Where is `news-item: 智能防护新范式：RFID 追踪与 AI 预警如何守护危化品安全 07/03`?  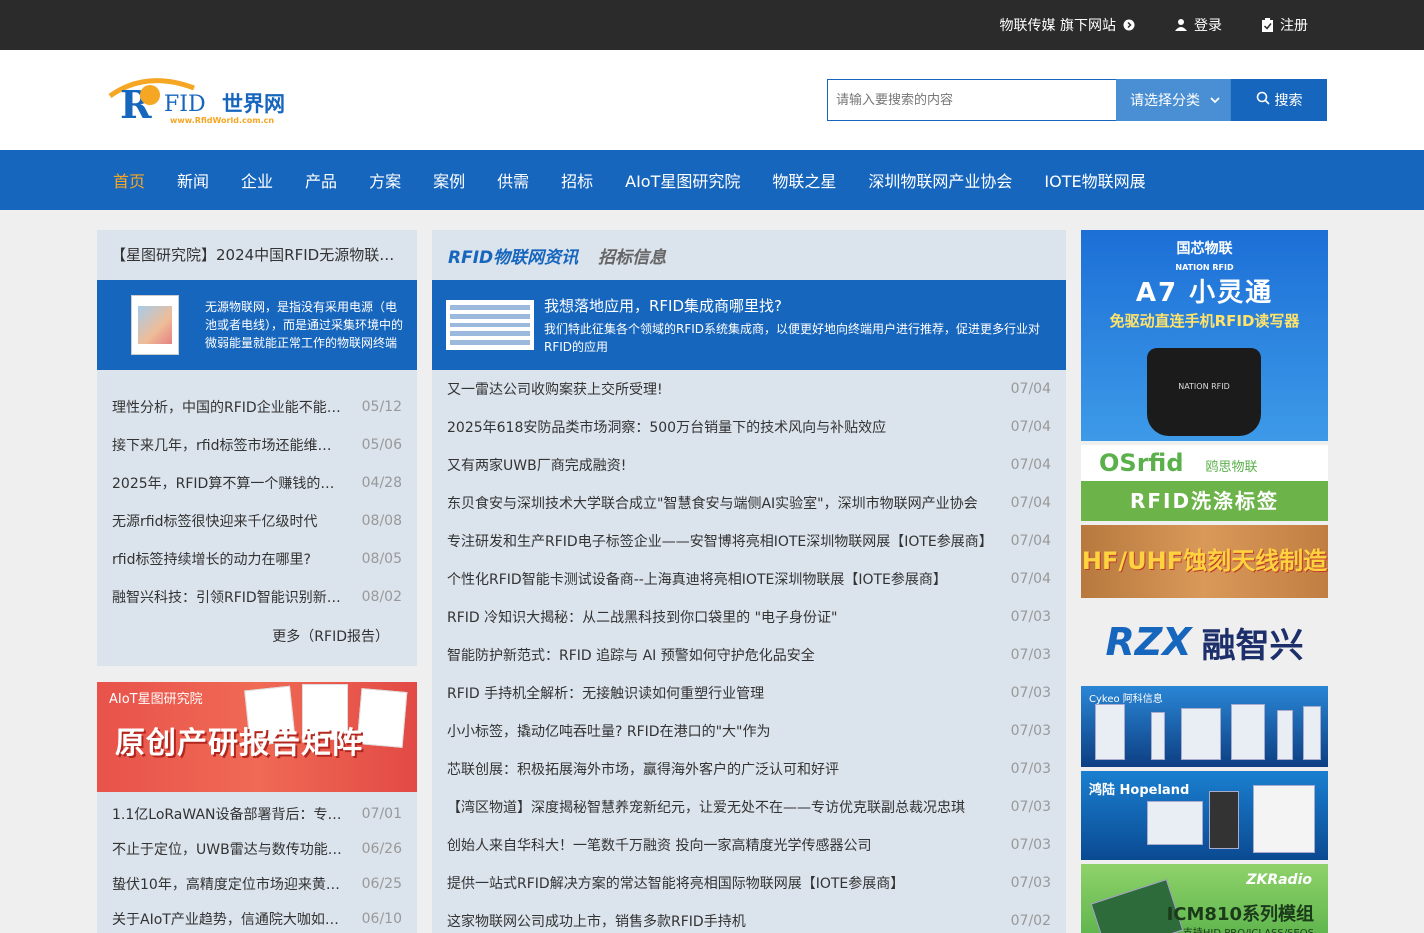
news-item: 智能防护新范式：RFID 追踪与 AI 预警如何守护危化品安全 07/03 is located at coordinates (749, 655).